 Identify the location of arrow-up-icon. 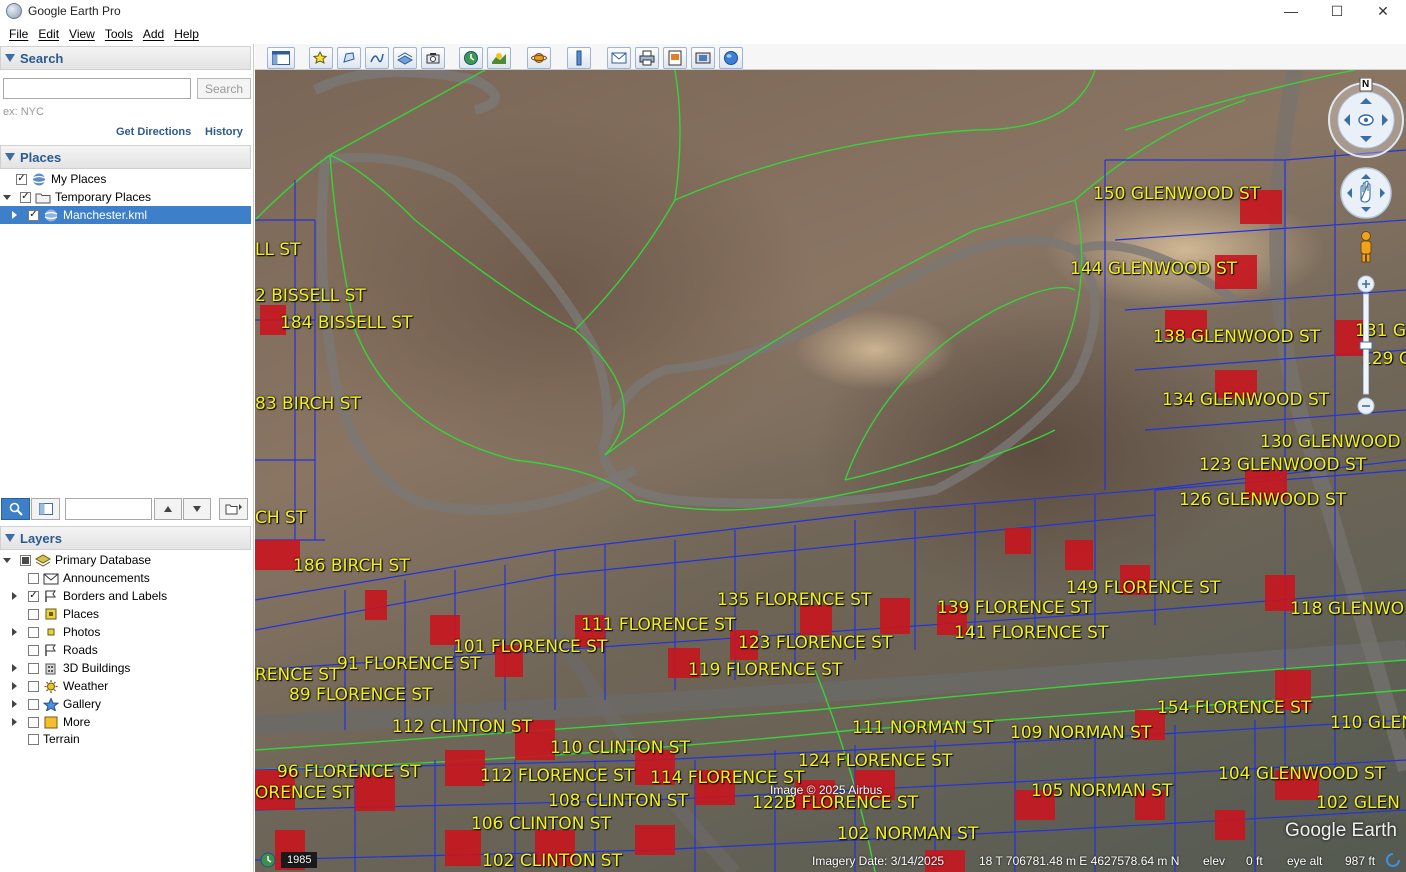
(168, 509).